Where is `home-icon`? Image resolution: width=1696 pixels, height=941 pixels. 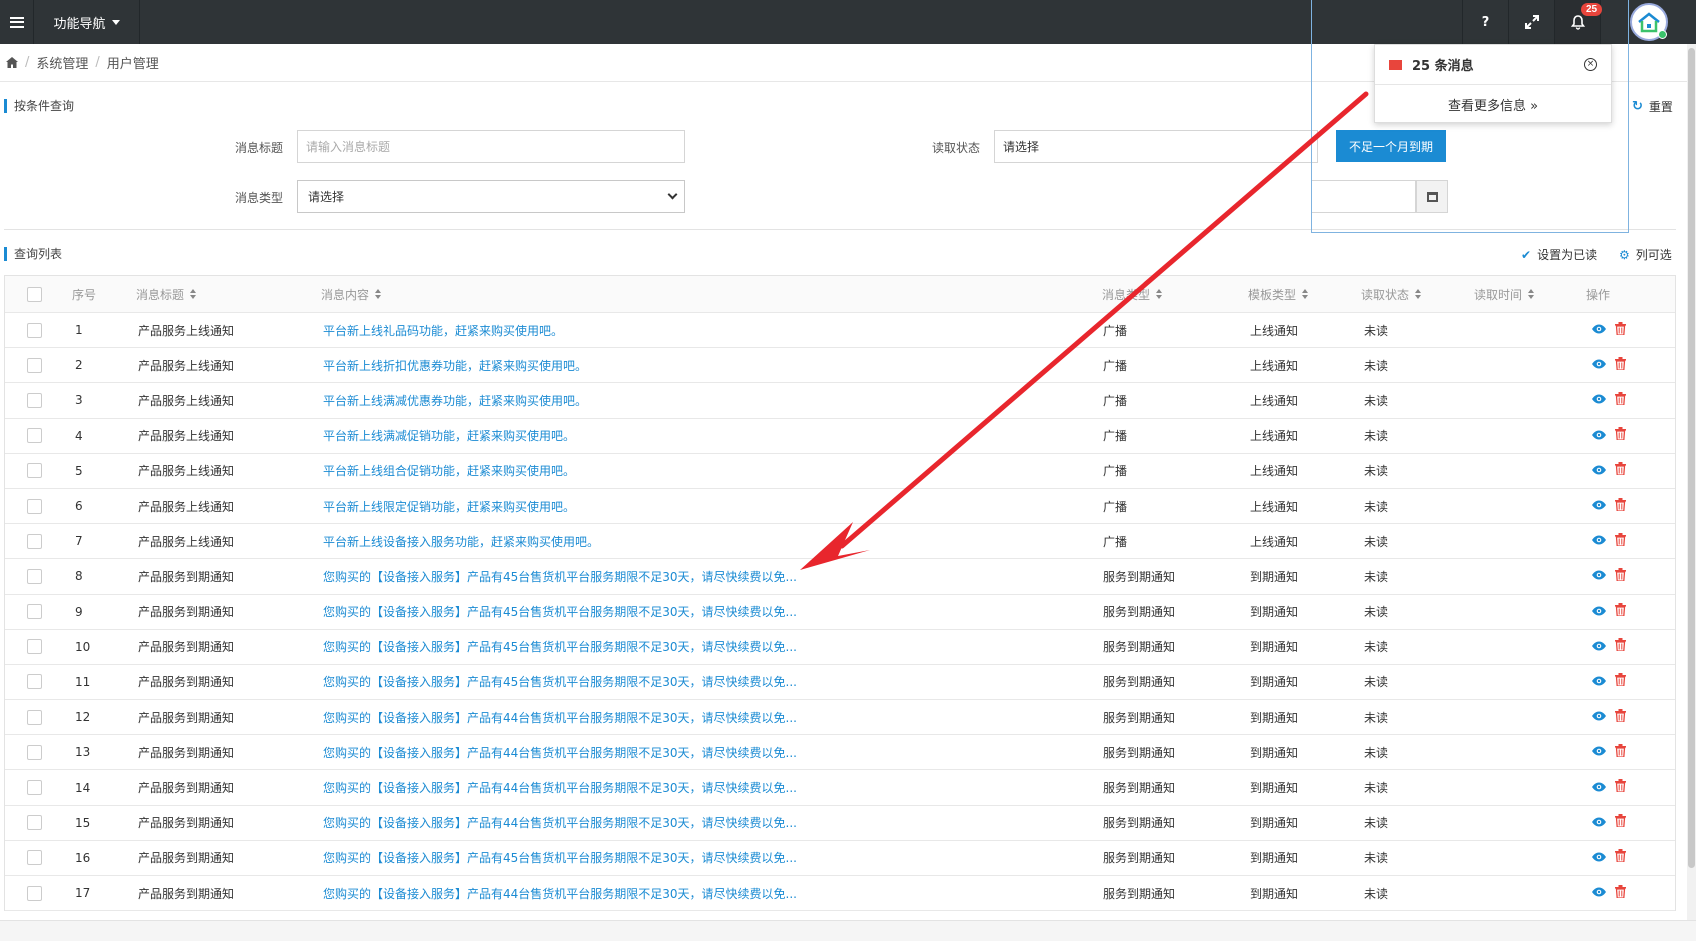
home-icon is located at coordinates (12, 62).